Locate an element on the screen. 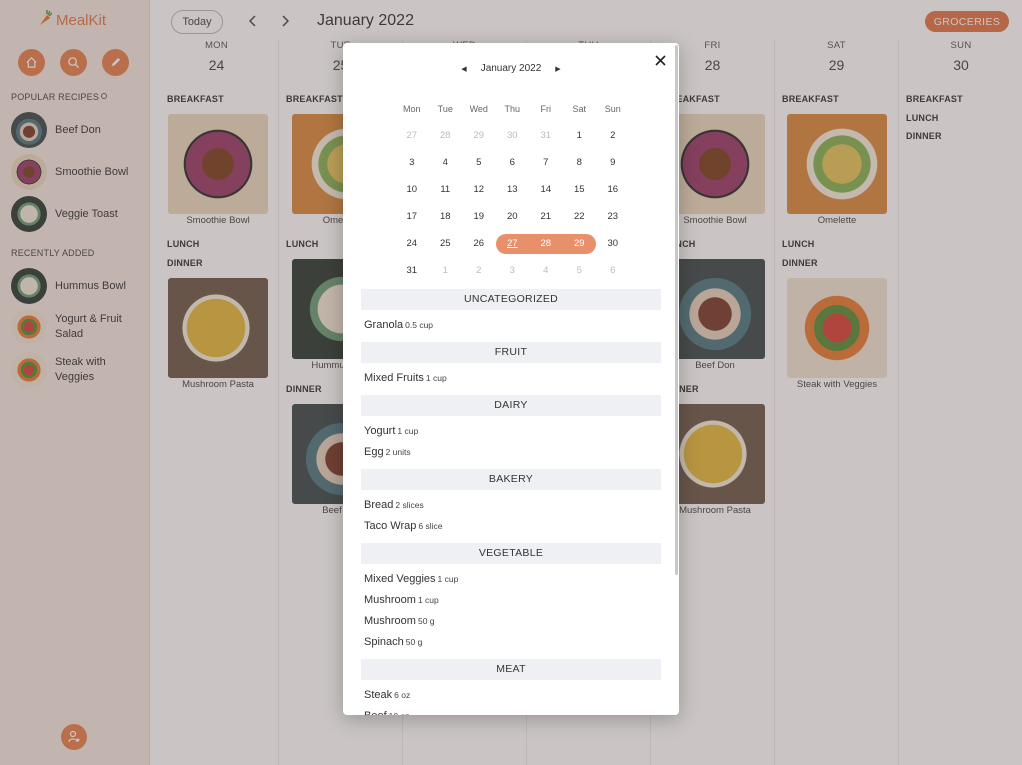 The height and width of the screenshot is (765, 1022). grocery-item-name: Spinach is located at coordinates (384, 642).